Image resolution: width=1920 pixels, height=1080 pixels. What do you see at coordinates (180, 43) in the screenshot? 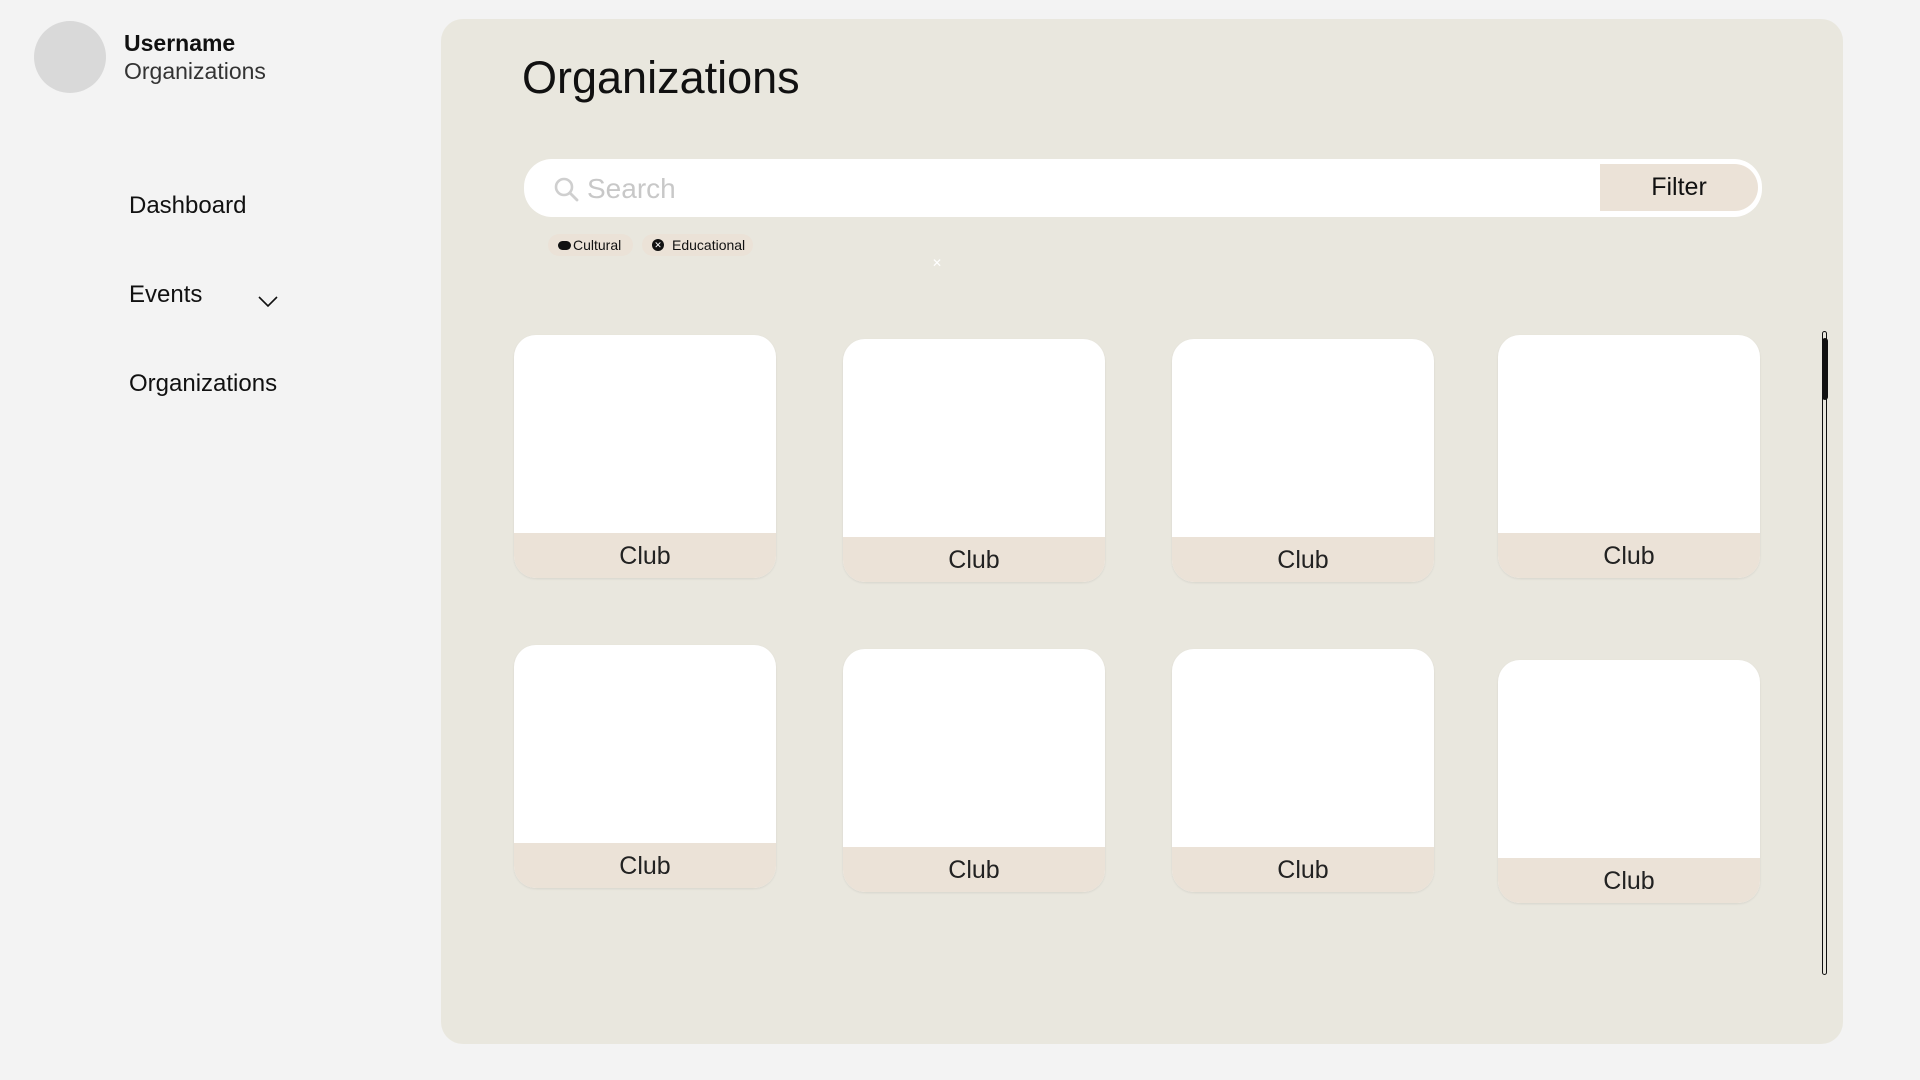
I see `username: Username` at bounding box center [180, 43].